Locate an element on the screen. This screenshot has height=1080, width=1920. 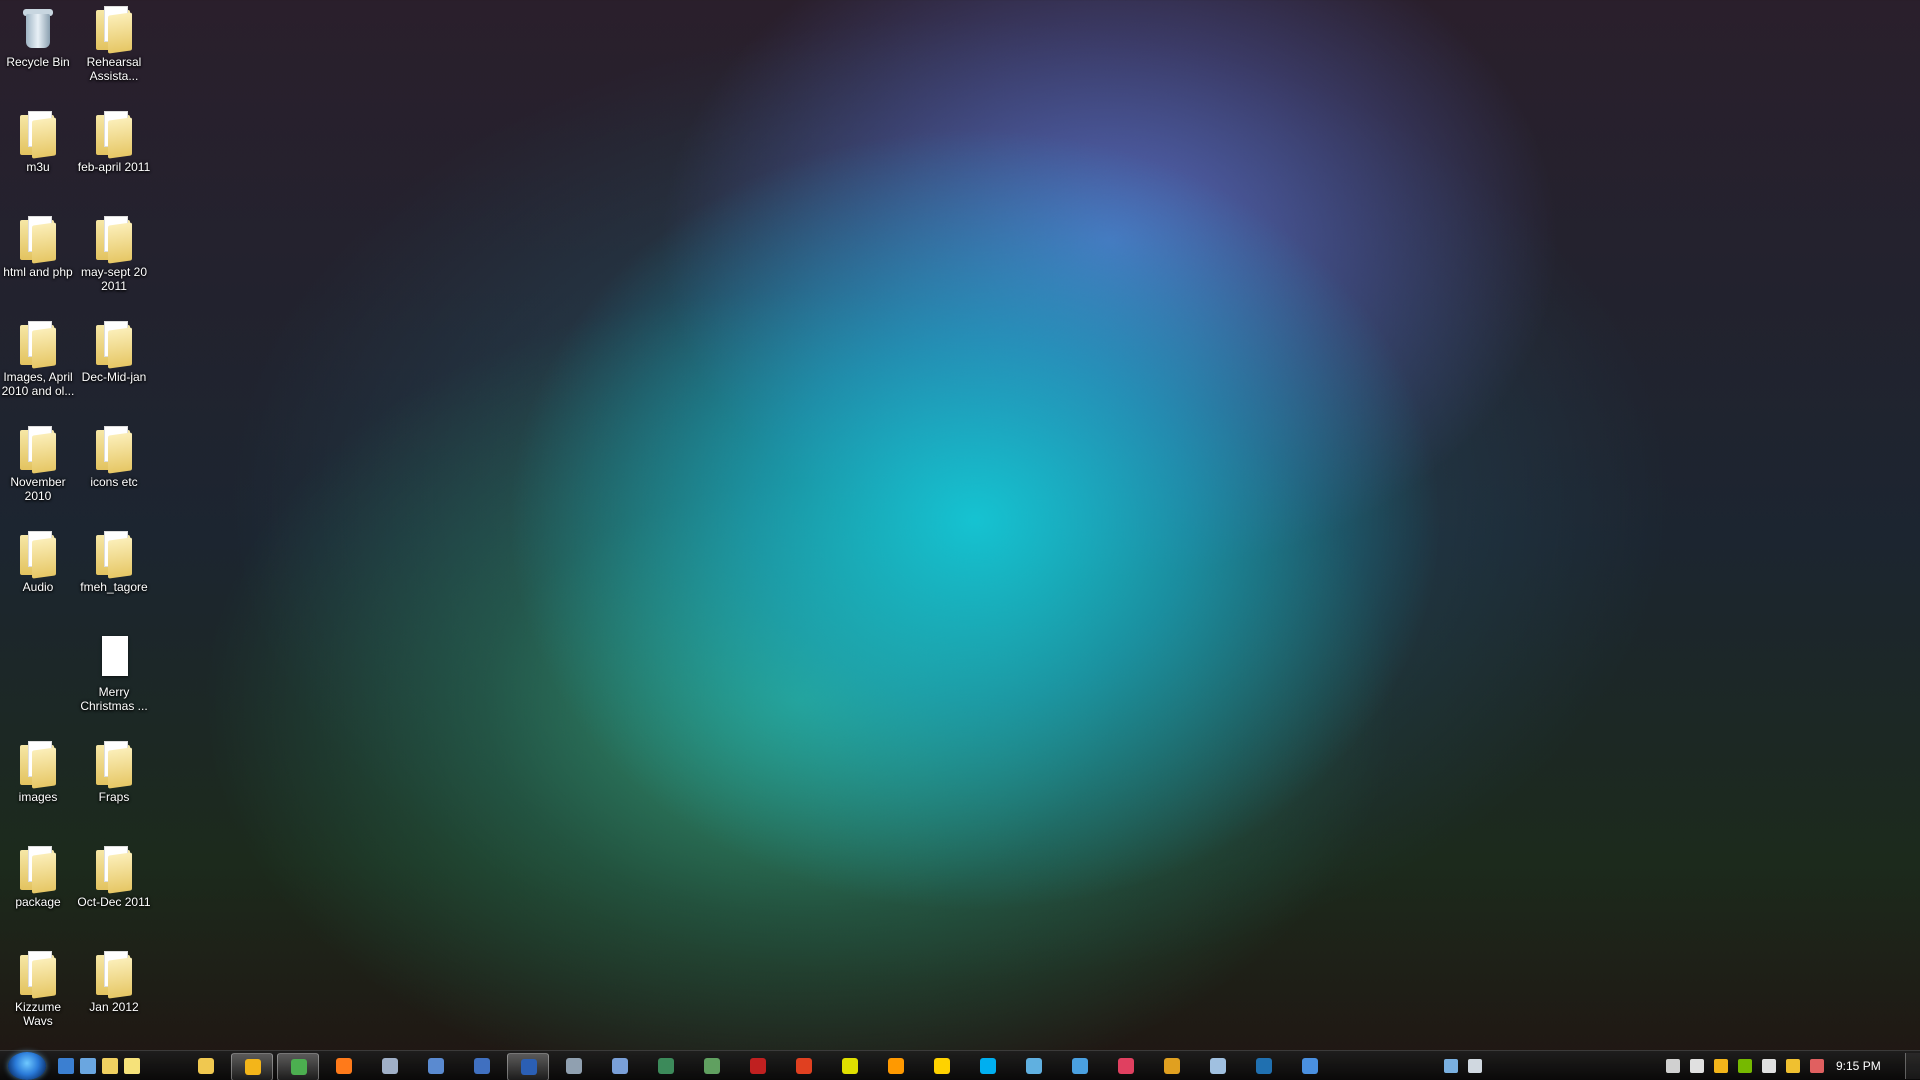
headset-icon is located at coordinates (1793, 1066).